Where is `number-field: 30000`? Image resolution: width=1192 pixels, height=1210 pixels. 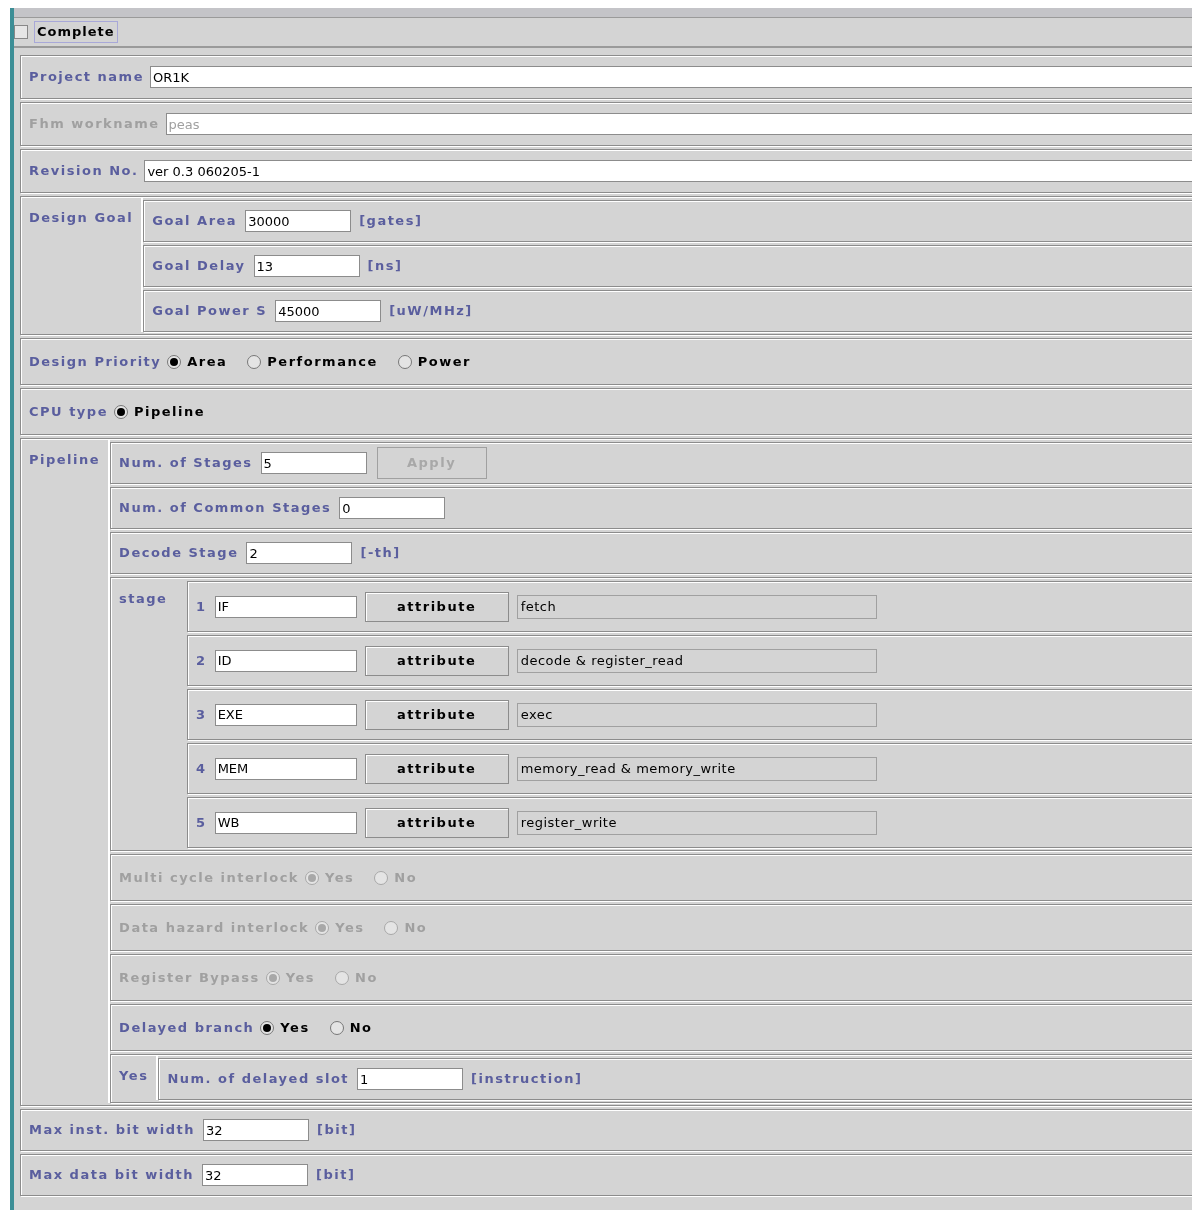
number-field: 30000 is located at coordinates (298, 221).